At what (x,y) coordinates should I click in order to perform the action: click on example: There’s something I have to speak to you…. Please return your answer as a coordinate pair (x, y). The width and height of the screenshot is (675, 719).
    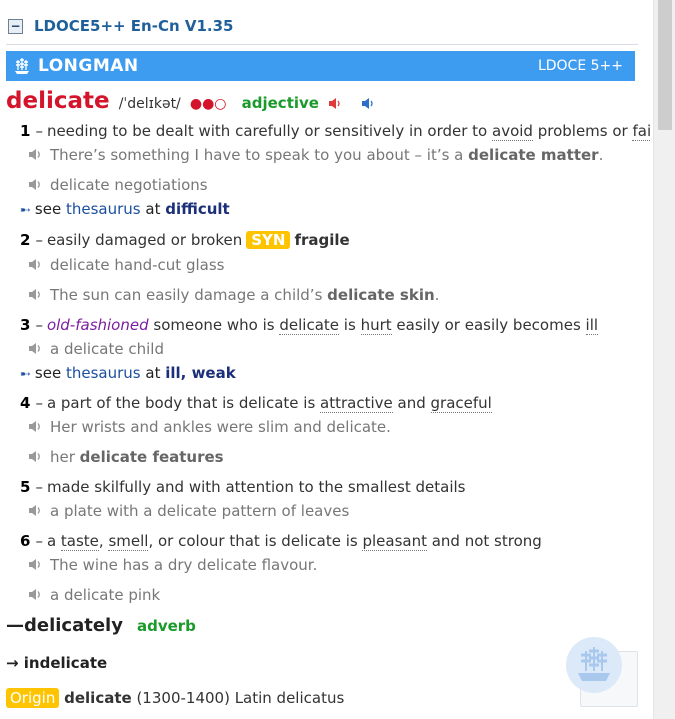
    Looking at the image, I should click on (315, 155).